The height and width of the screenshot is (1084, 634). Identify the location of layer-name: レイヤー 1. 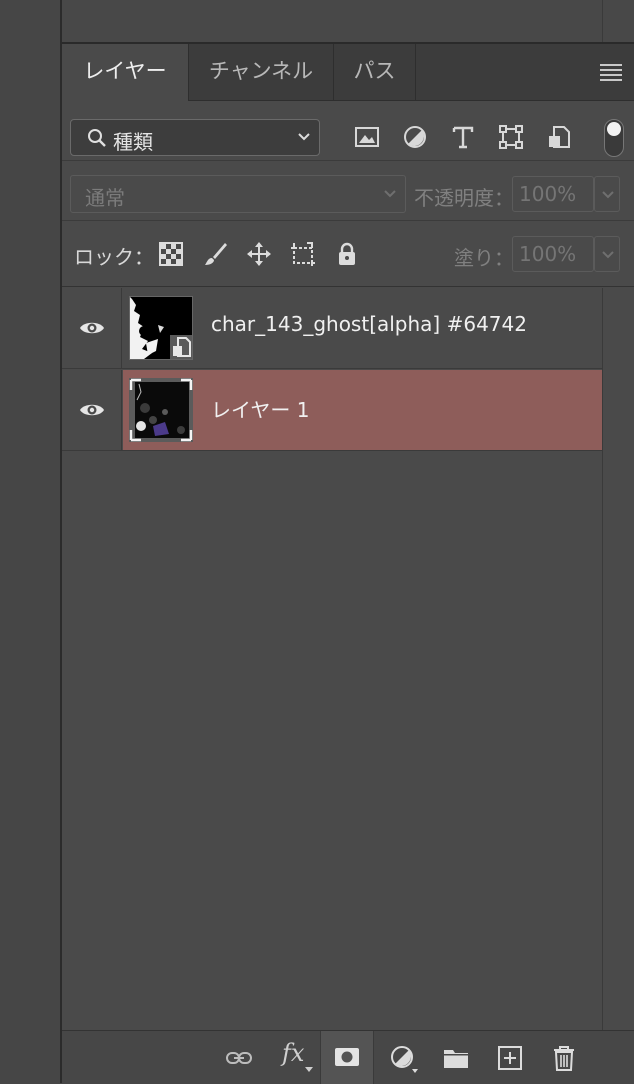
(260, 410).